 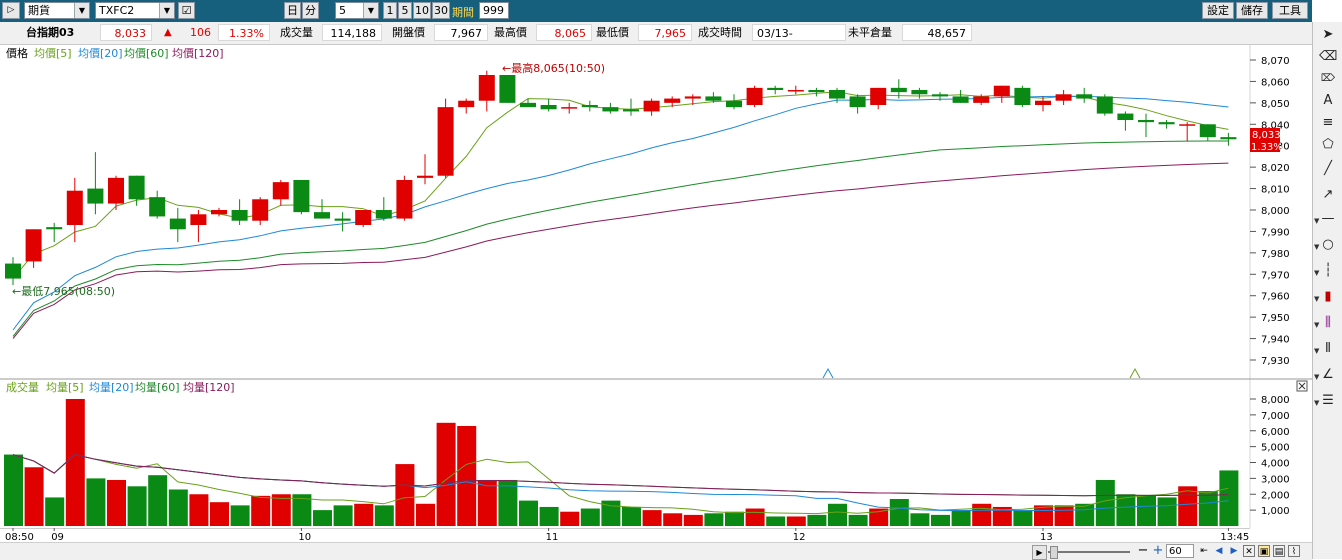 I want to click on time-label: 成交時間, so click(x=724, y=32).